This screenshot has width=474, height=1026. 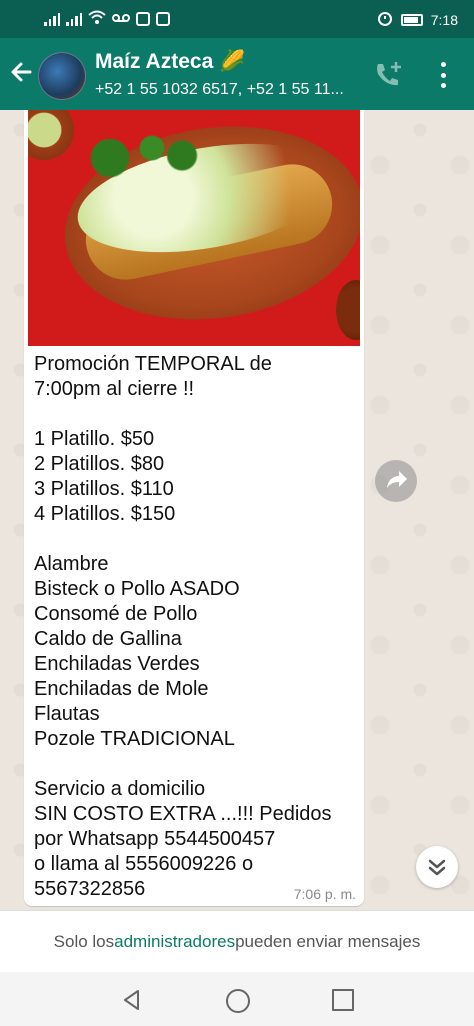 What do you see at coordinates (146, 153) in the screenshot?
I see `cilantro-image` at bounding box center [146, 153].